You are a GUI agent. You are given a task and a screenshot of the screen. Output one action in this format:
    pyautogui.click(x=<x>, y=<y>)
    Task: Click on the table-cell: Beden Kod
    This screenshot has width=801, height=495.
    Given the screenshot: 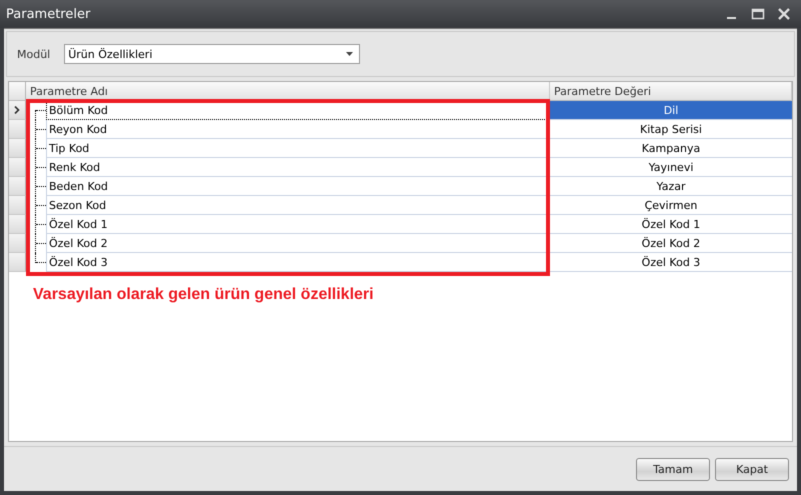 What is the action you would take?
    pyautogui.click(x=297, y=186)
    